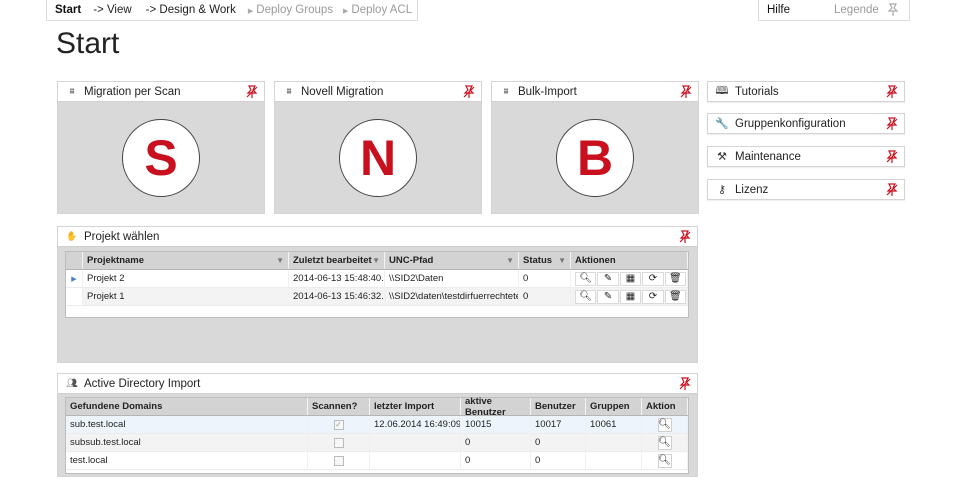 Image resolution: width=960 pixels, height=480 pixels. Describe the element at coordinates (595, 157) in the screenshot. I see `bulk-letter-icon: B` at that location.